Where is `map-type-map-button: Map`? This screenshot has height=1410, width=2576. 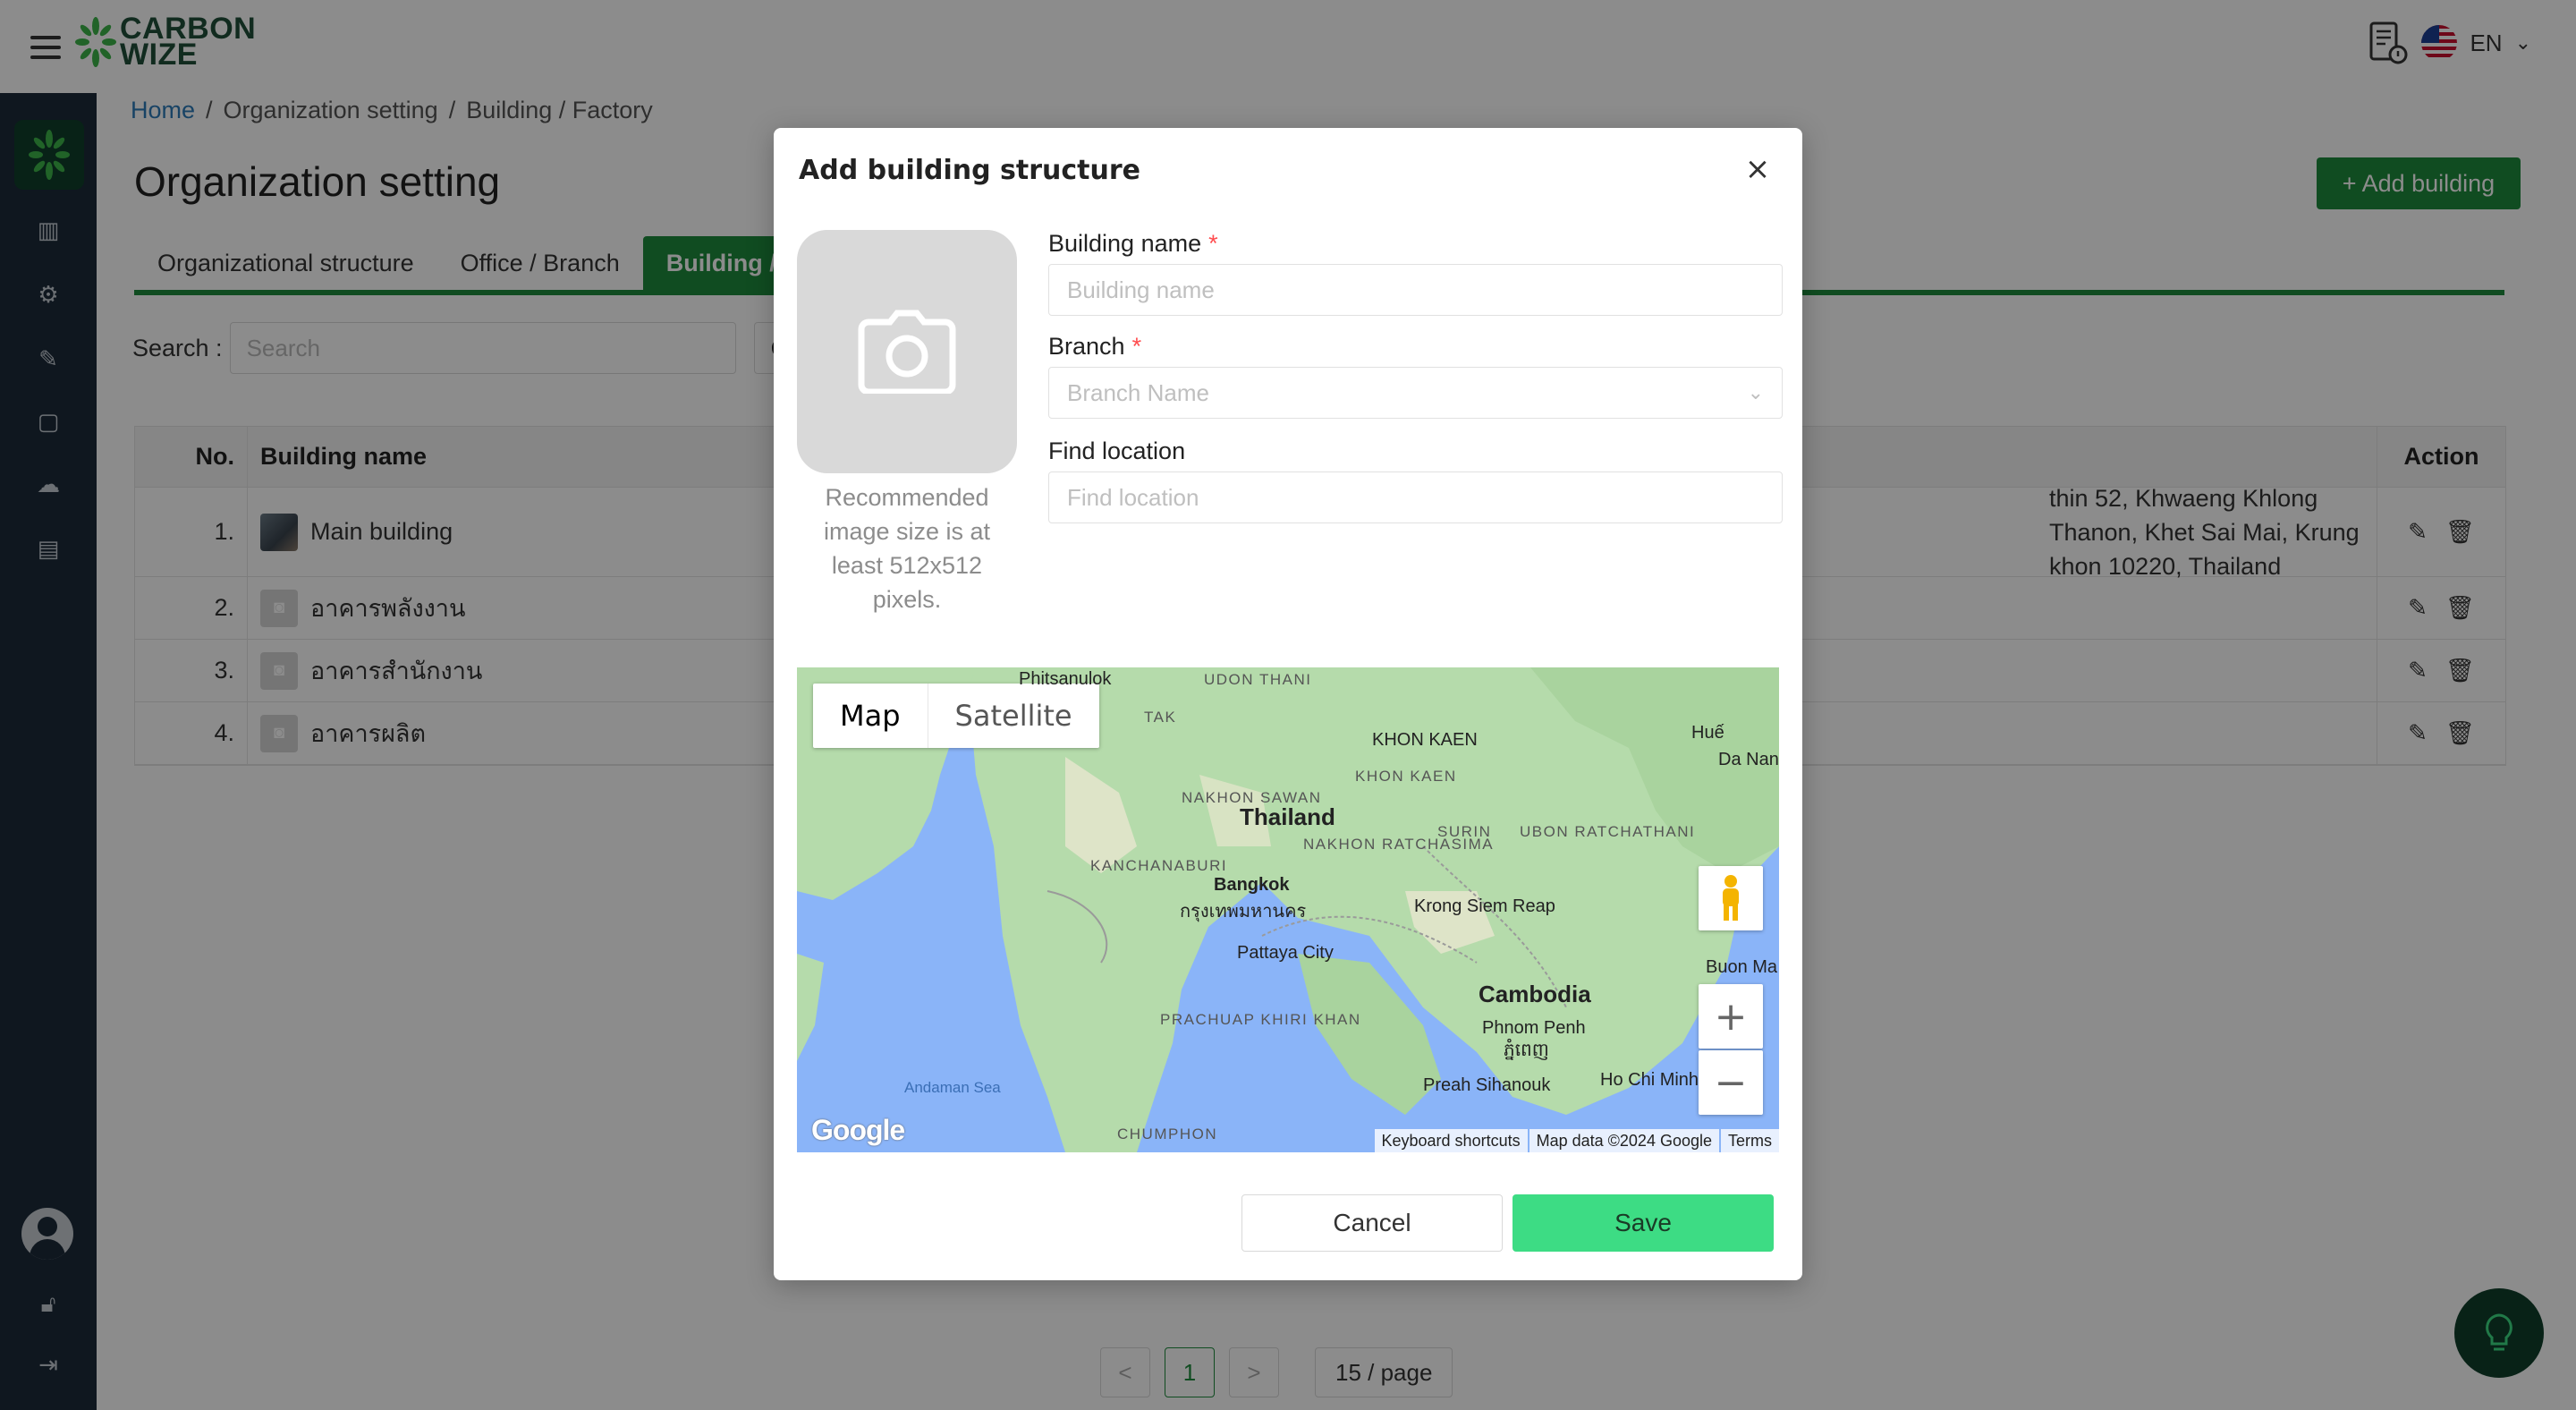
map-type-map-button: Map is located at coordinates (870, 716).